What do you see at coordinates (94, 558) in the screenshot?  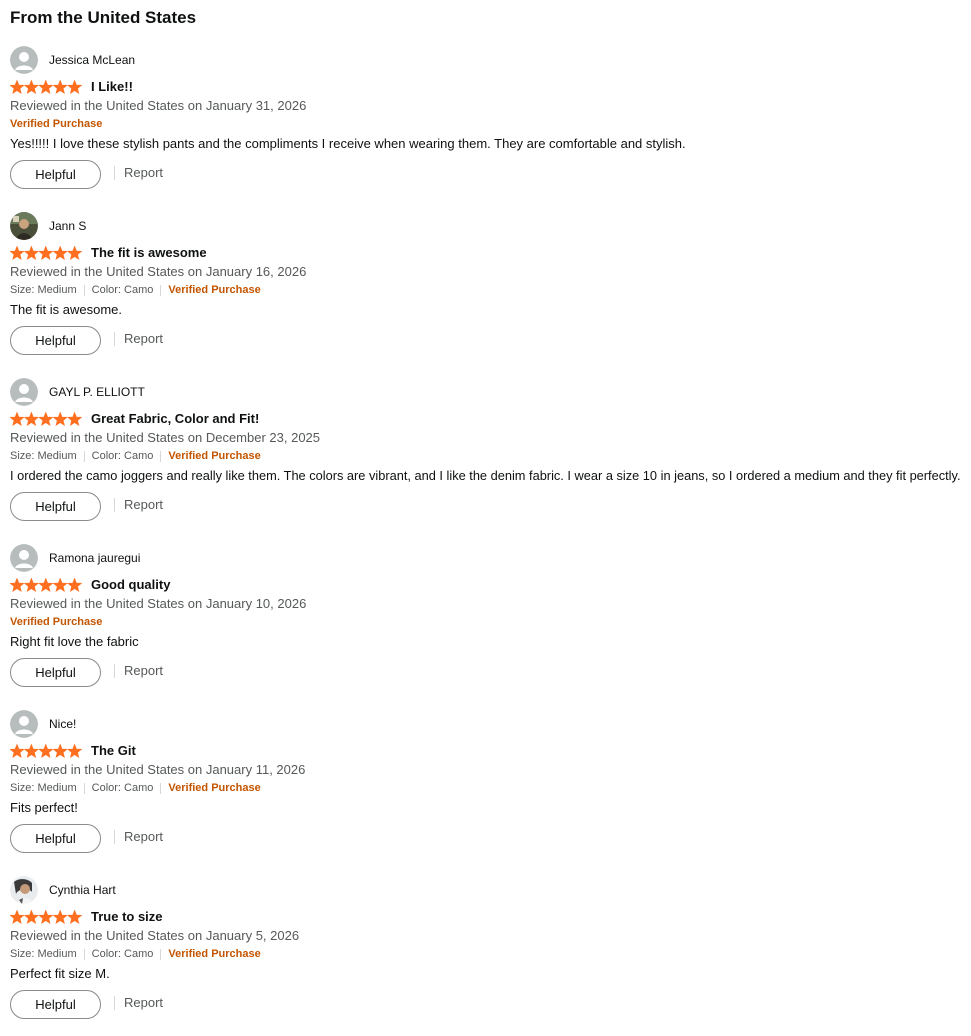 I see `reviewer-name: Ramona jauregui` at bounding box center [94, 558].